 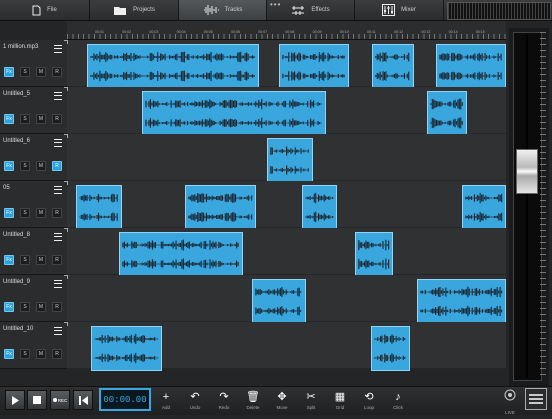 What do you see at coordinates (20, 47) in the screenshot?
I see `track-name: 1 million.mp3` at bounding box center [20, 47].